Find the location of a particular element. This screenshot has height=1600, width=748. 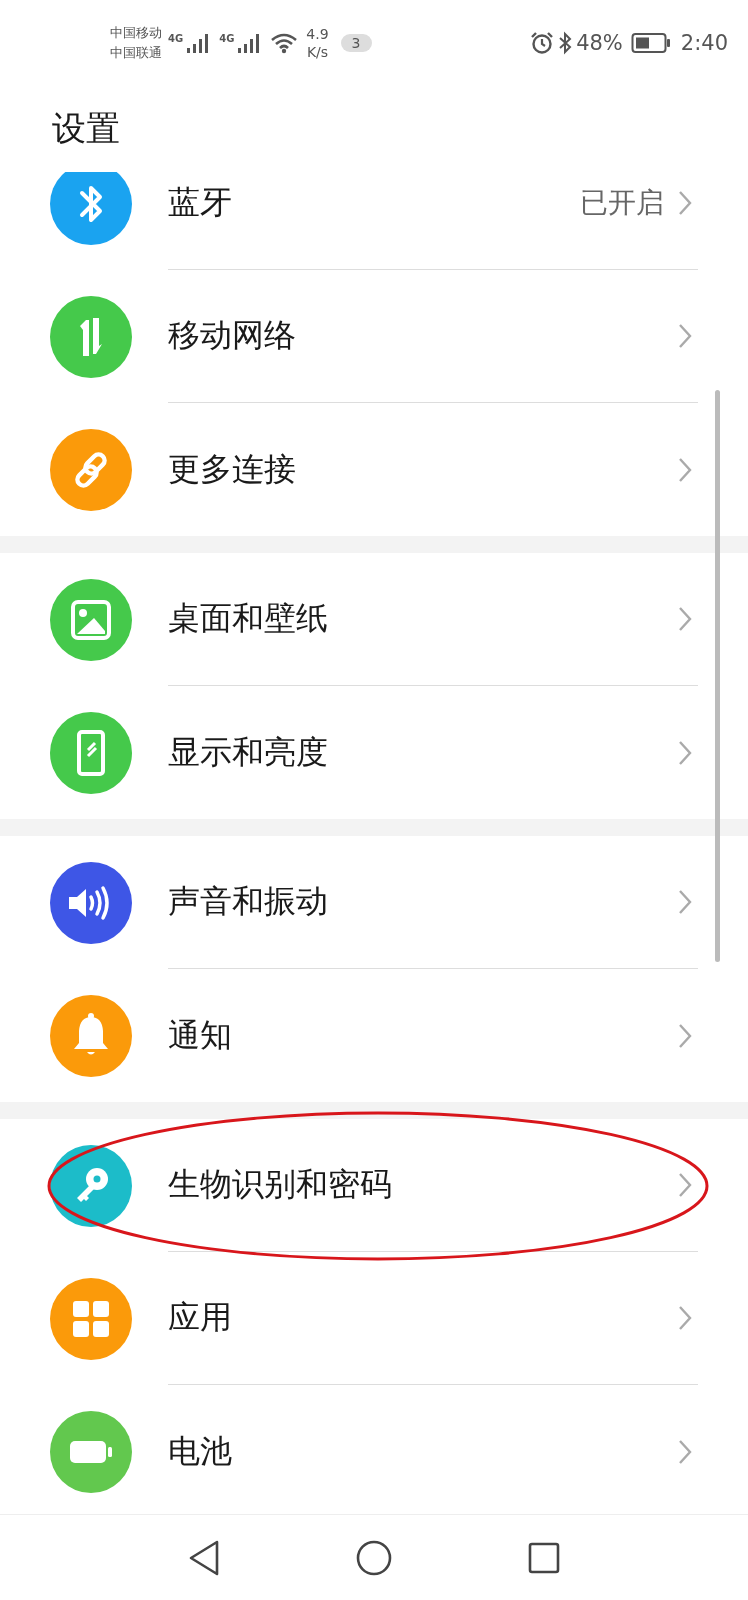

item-label: 更多连接 is located at coordinates (232, 469).